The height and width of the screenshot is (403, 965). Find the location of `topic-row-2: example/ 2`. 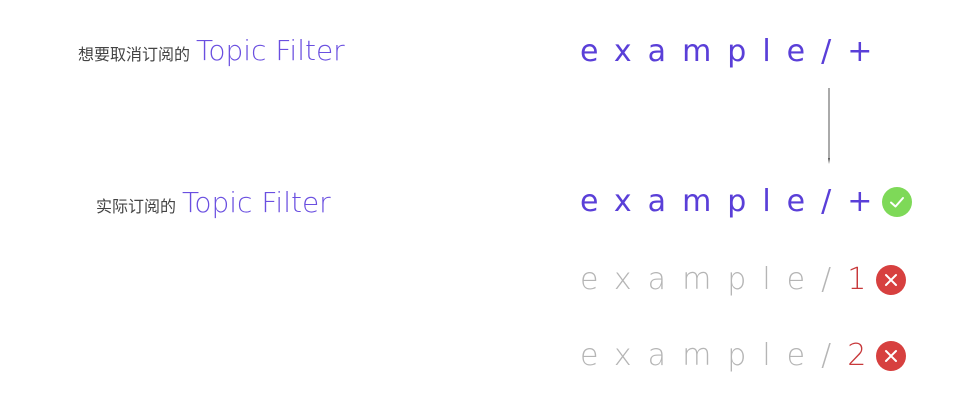

topic-row-2: example/ 2 is located at coordinates (743, 355).